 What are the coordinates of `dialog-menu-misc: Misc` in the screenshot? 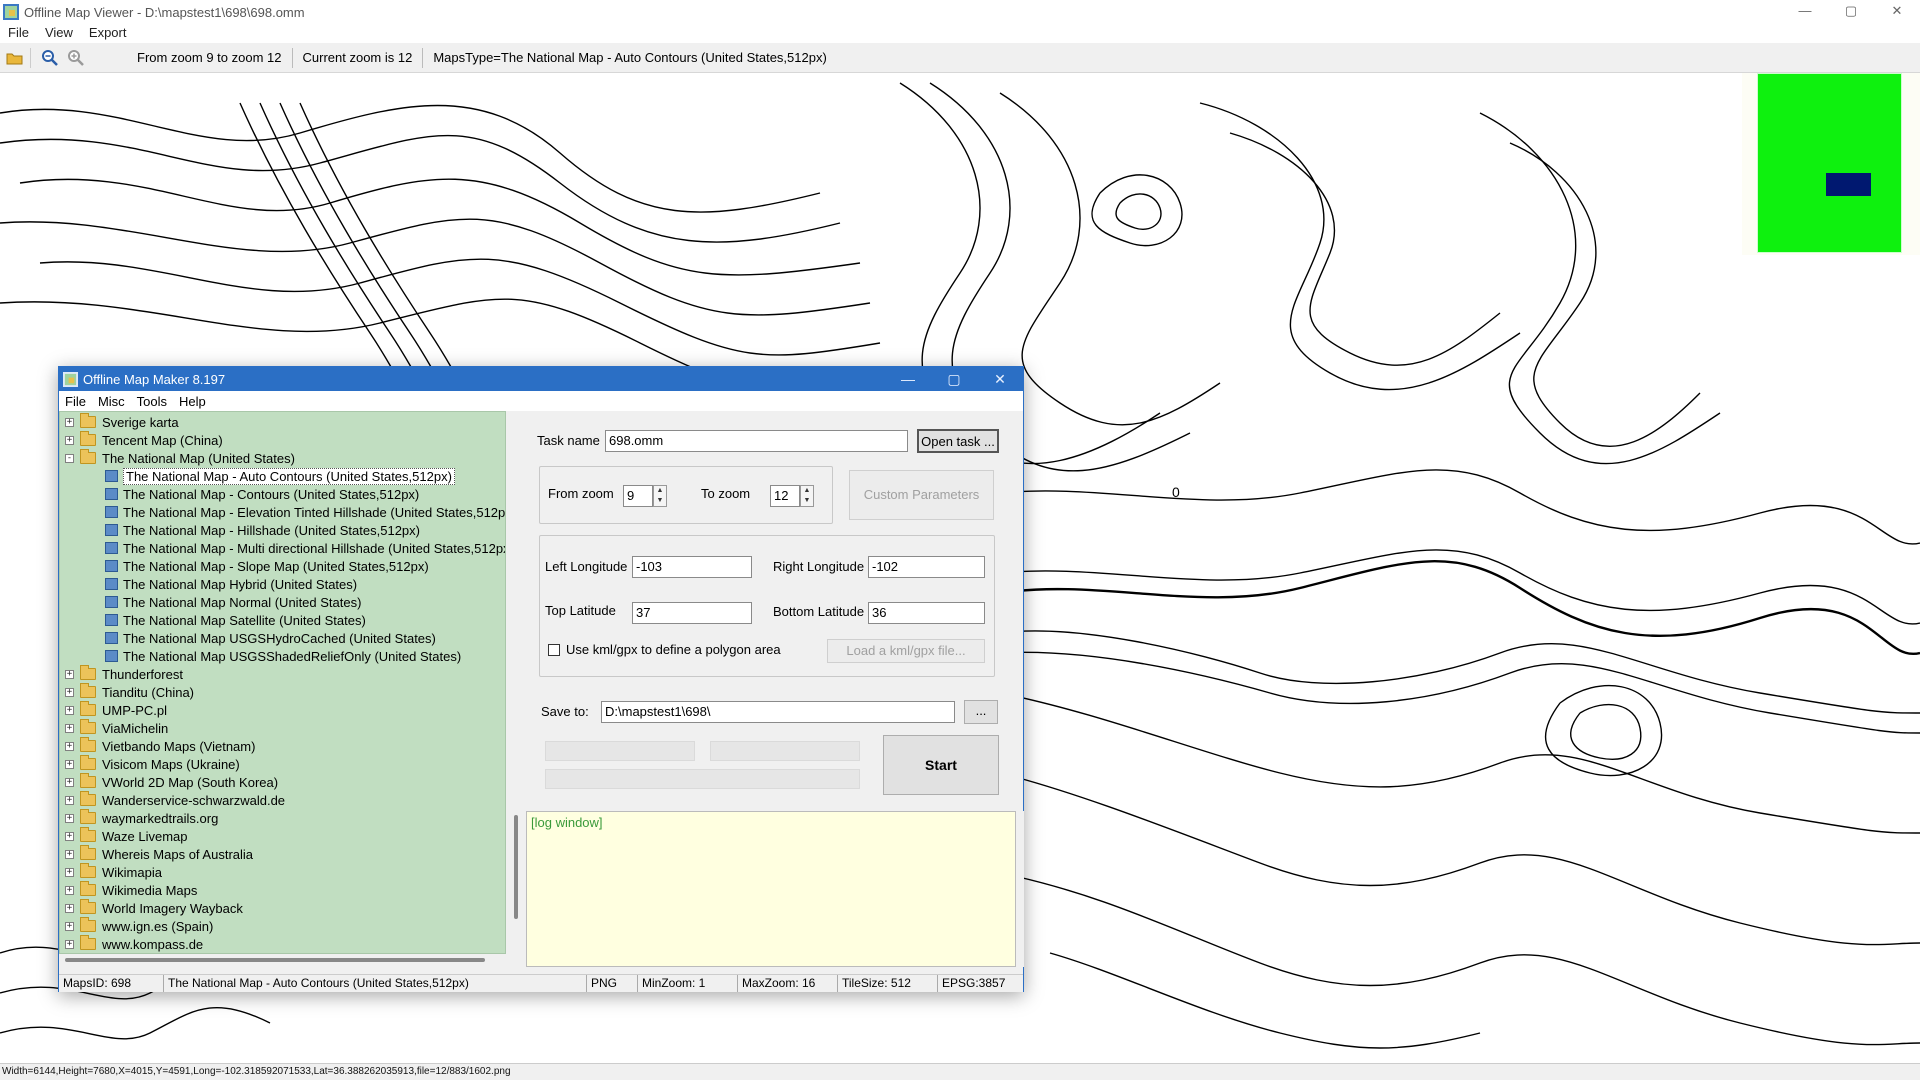 It's located at (111, 401).